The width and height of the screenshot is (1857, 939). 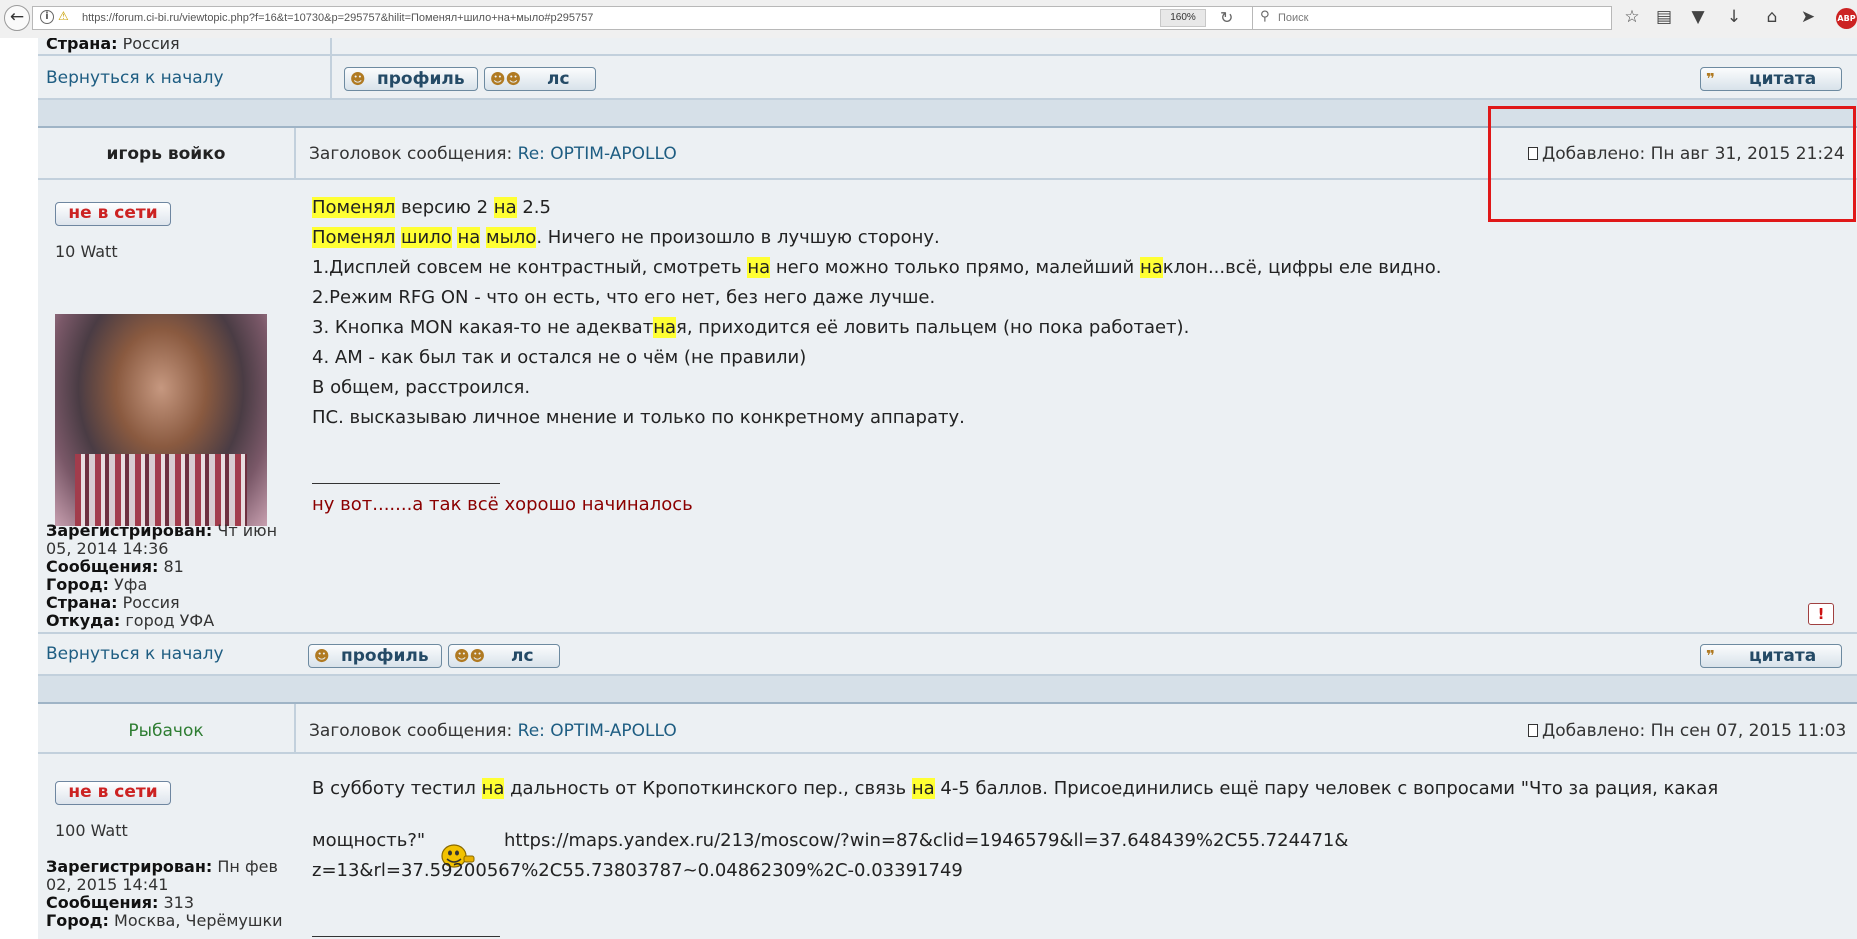 I want to click on post-spacer, so click(x=947, y=689).